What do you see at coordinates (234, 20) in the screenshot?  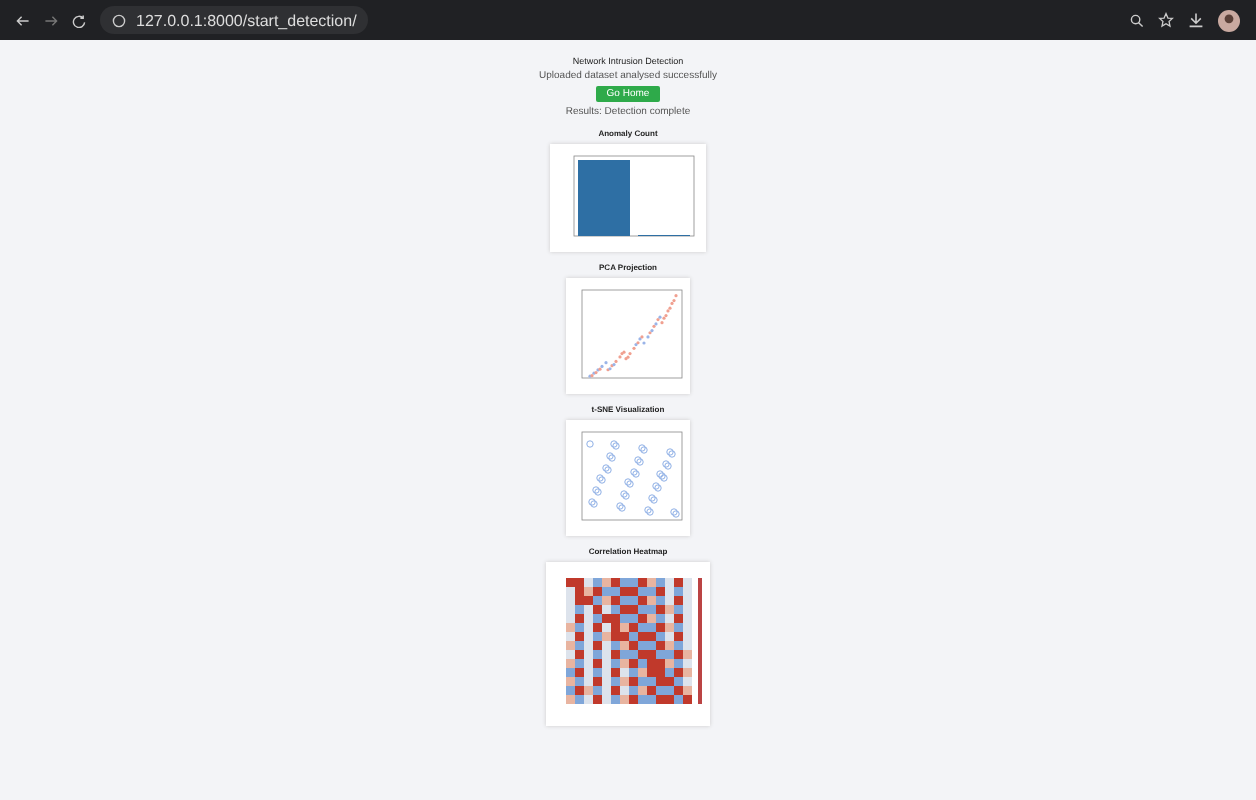 I see `address-bar: 127.0.0.1:8000/start_detection/` at bounding box center [234, 20].